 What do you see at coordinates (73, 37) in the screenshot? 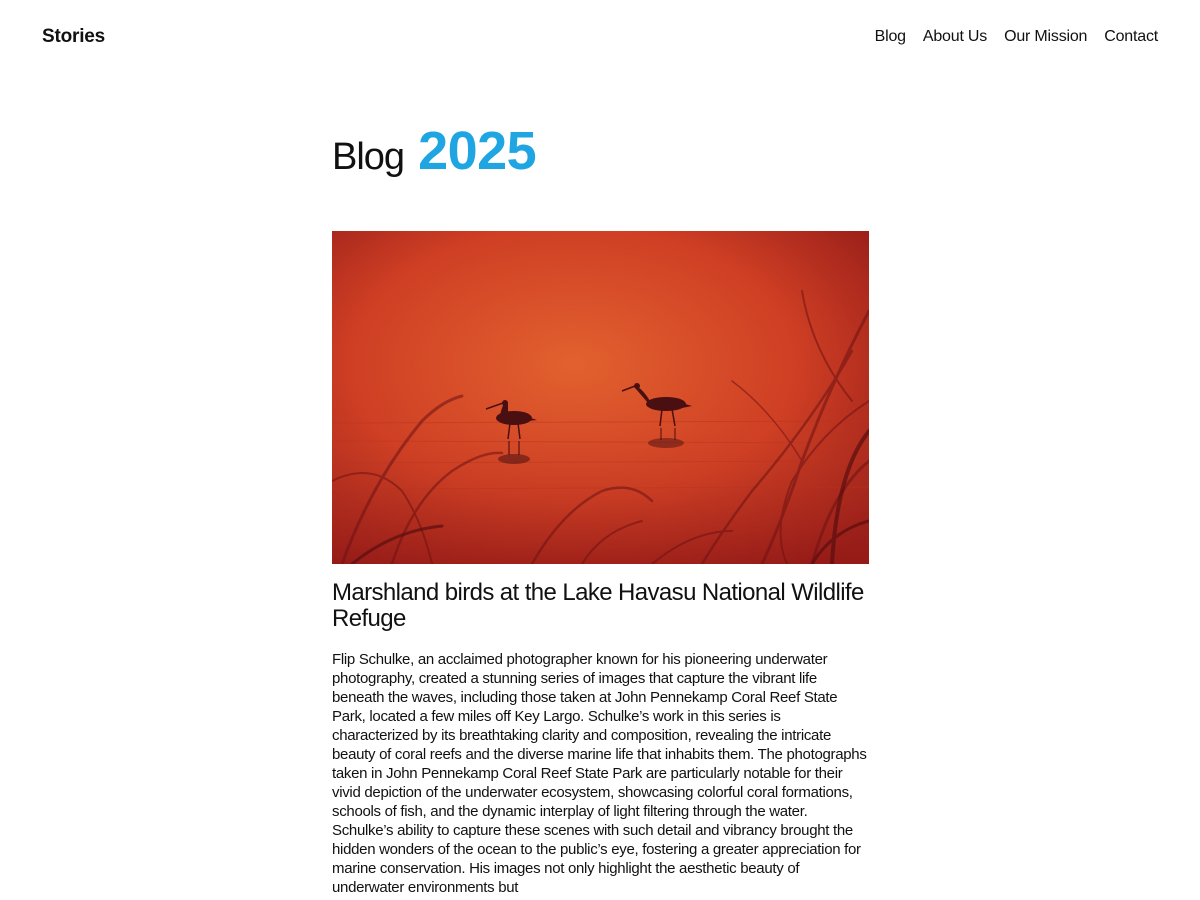
I see `site-title-link: Stories` at bounding box center [73, 37].